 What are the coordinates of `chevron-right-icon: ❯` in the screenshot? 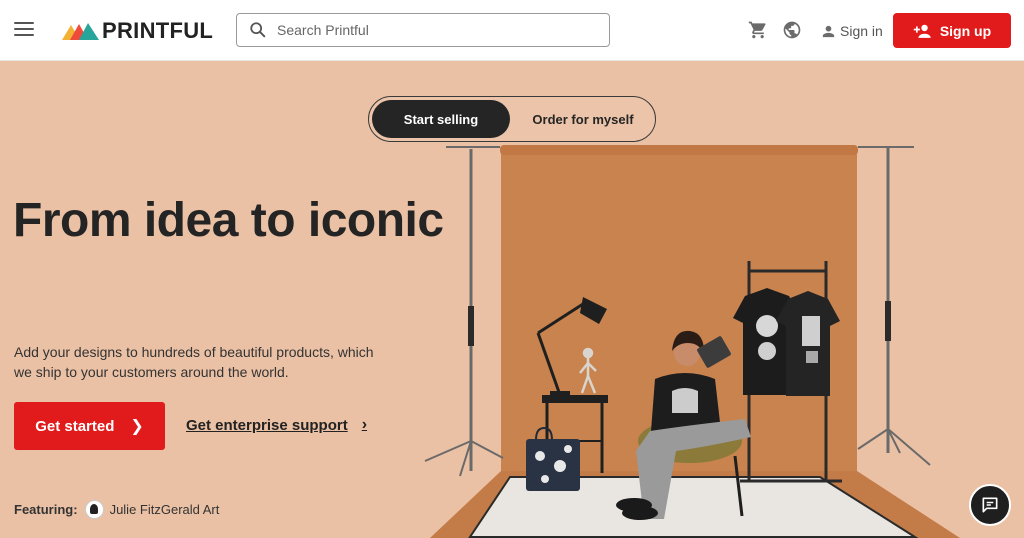 It's located at (137, 426).